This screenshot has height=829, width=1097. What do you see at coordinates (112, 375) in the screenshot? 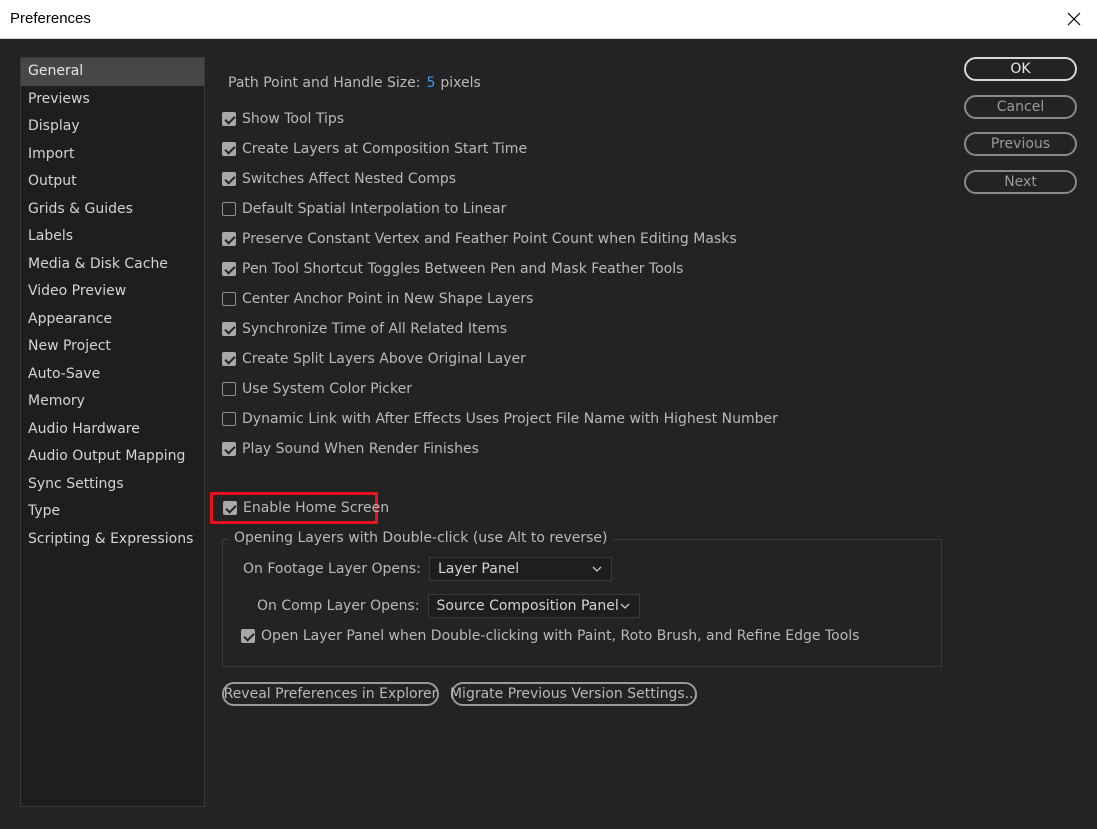
I see `sidebar-item-auto-save: Auto-Save` at bounding box center [112, 375].